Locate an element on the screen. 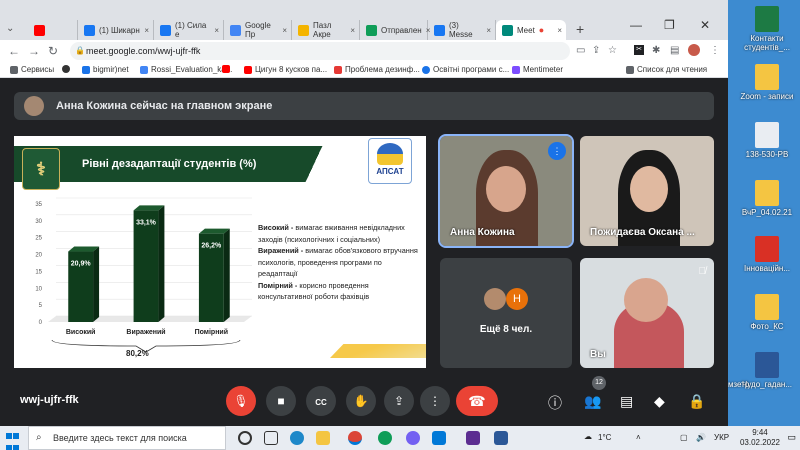 The width and height of the screenshot is (800, 450). extension-icon: ✂ is located at coordinates (639, 50).